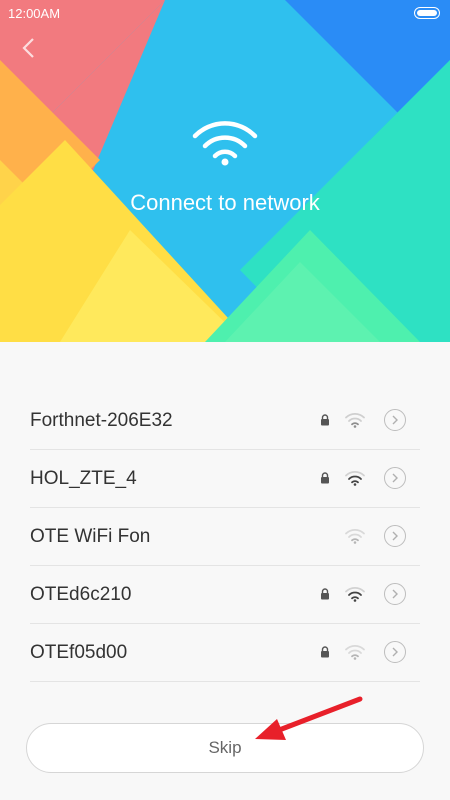 The height and width of the screenshot is (800, 450). What do you see at coordinates (225, 143) in the screenshot?
I see `wifi-icon` at bounding box center [225, 143].